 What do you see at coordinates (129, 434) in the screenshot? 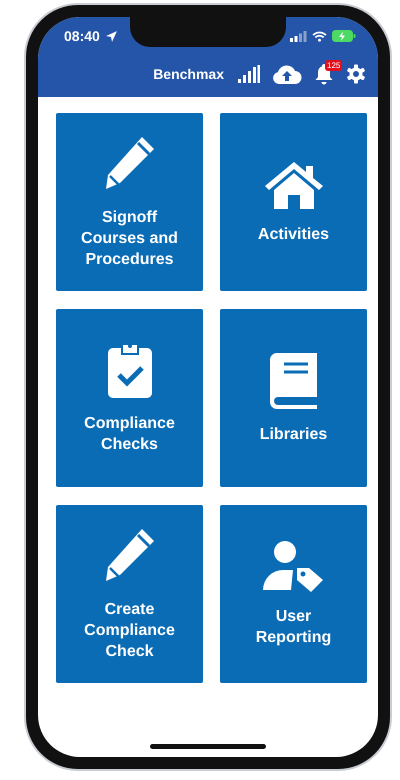
I see `tile-label: Compliance Checks` at bounding box center [129, 434].